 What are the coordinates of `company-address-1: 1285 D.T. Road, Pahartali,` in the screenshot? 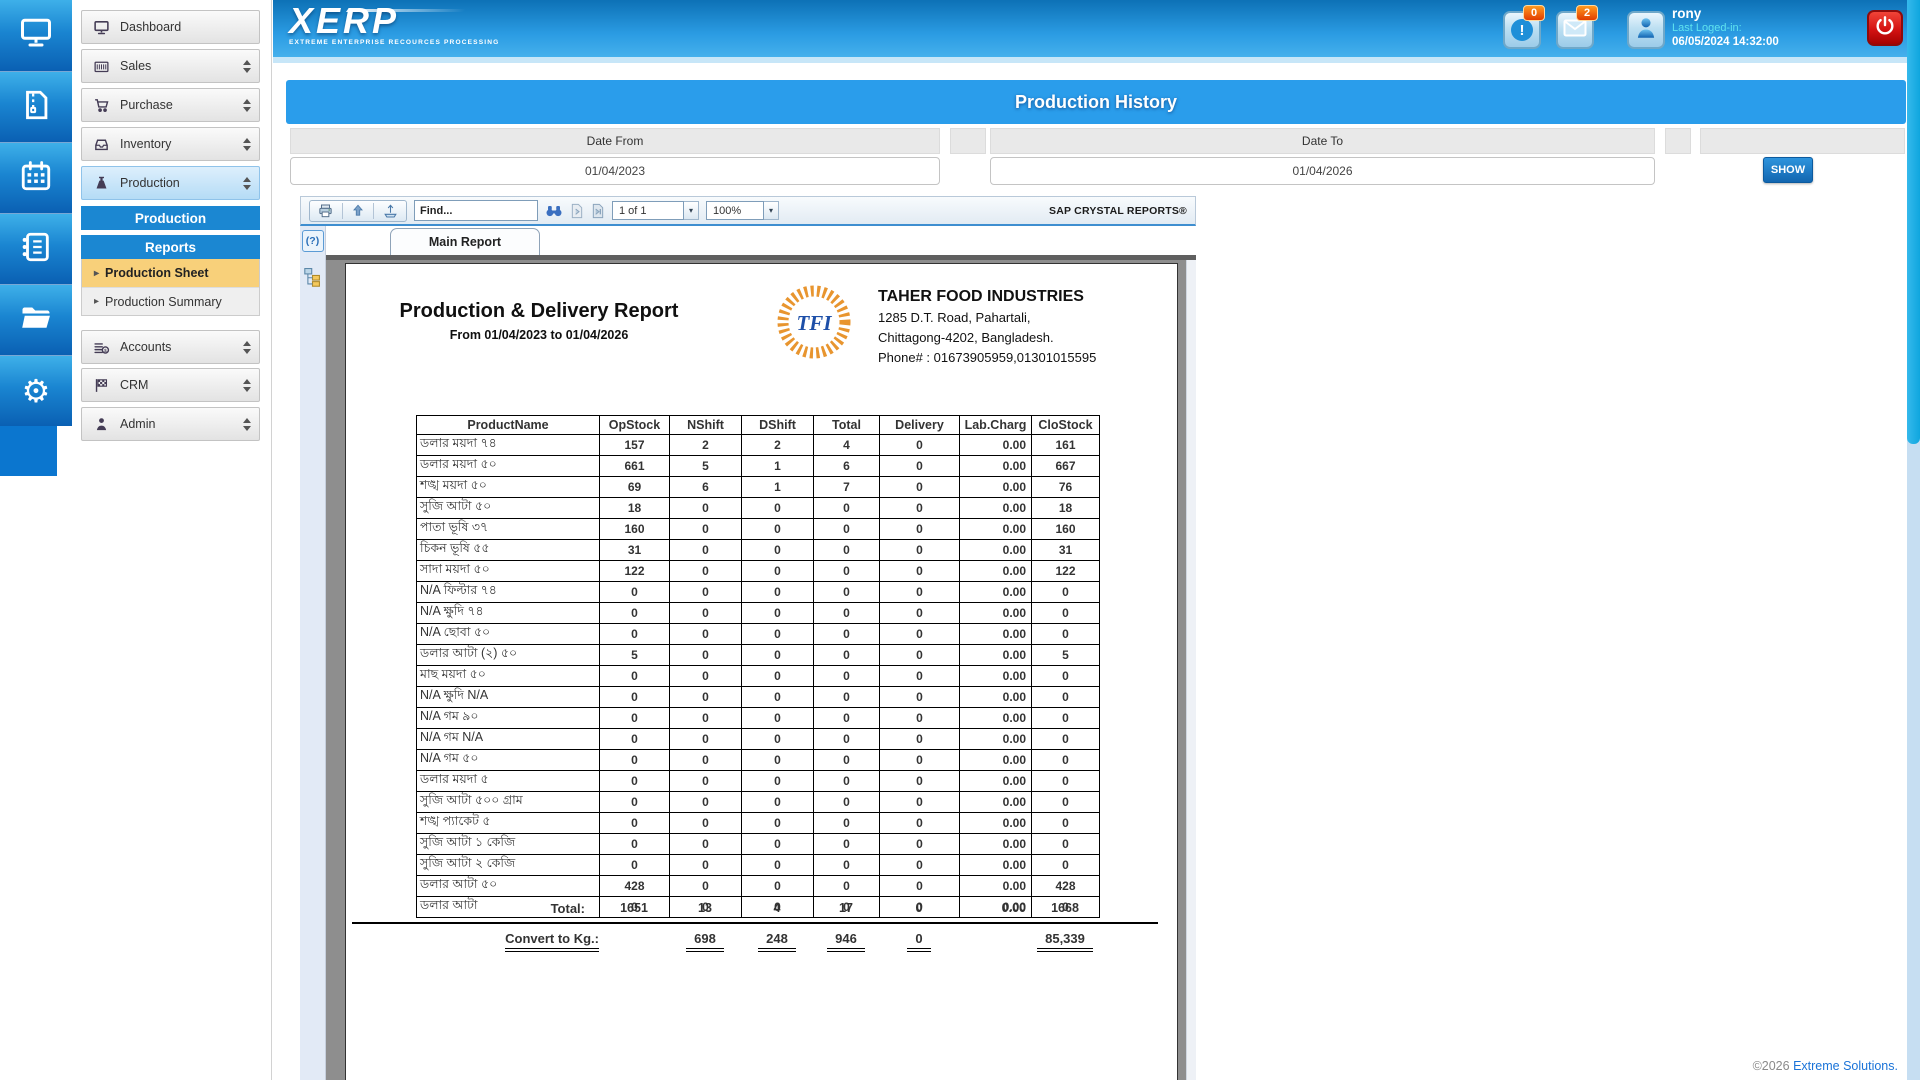 It's located at (954, 317).